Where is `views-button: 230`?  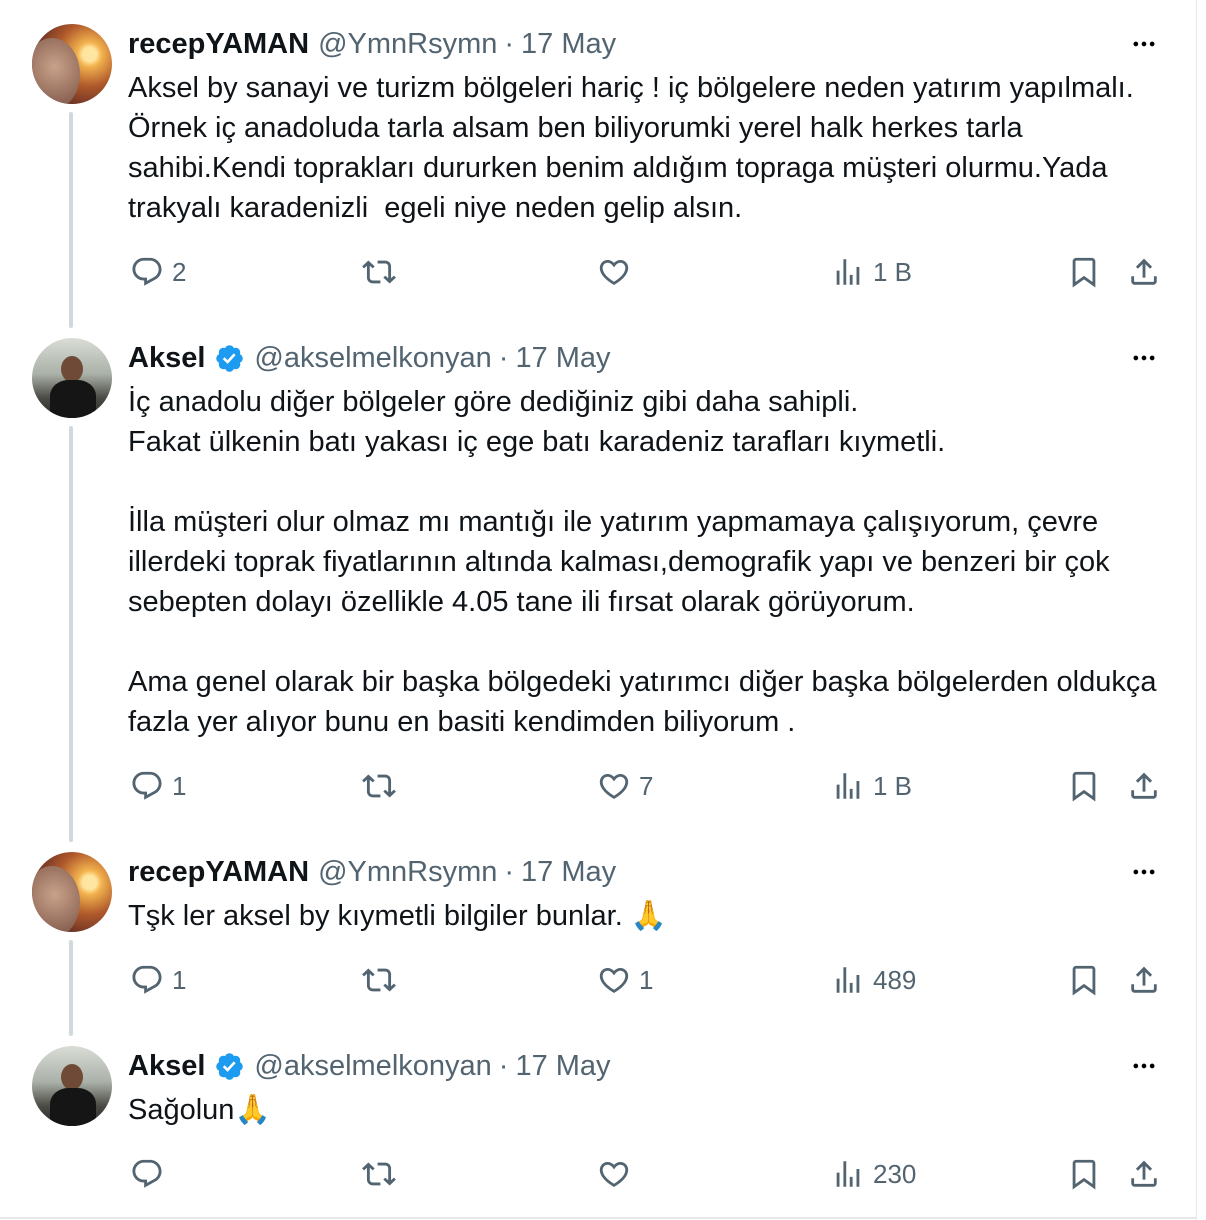
views-button: 230 is located at coordinates (873, 1174).